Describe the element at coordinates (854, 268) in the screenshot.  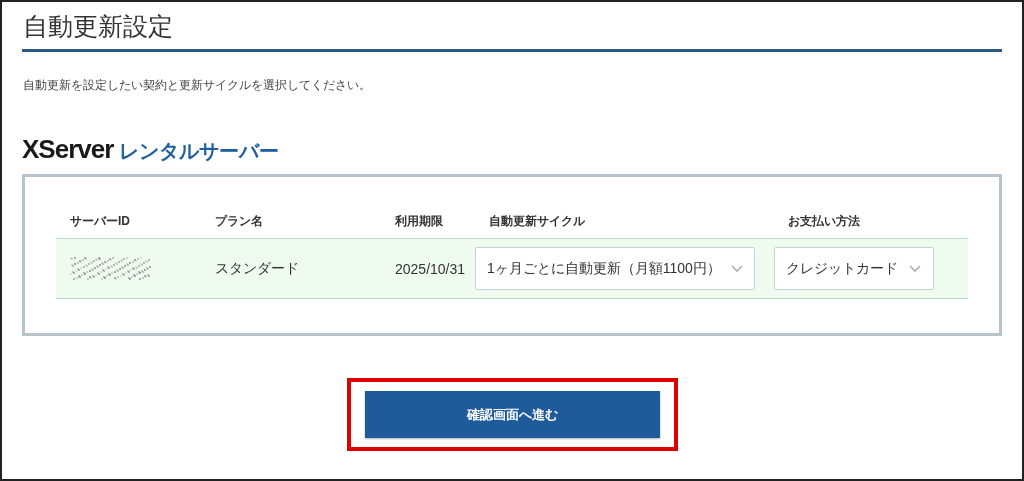
I see `dropdown: クレジットカード` at that location.